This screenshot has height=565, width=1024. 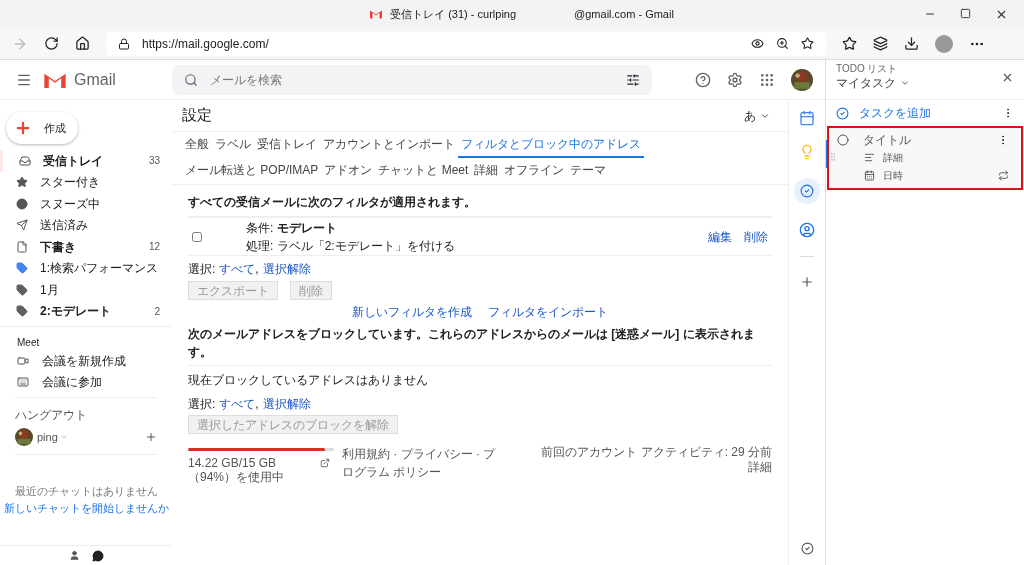 What do you see at coordinates (51, 415) in the screenshot?
I see `section-title: ハングアウト` at bounding box center [51, 415].